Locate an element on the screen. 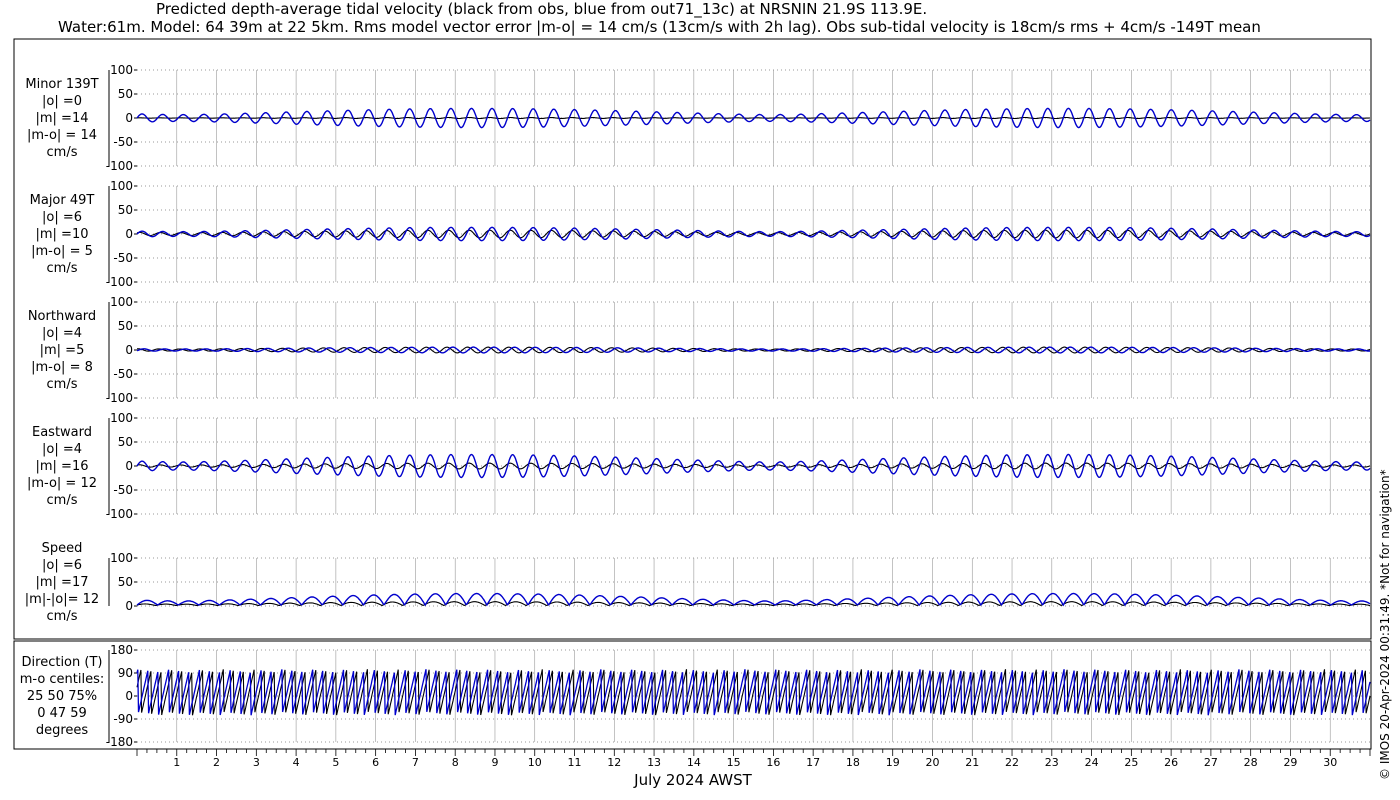 The height and width of the screenshot is (800, 1400). x-tick-label: 12 is located at coordinates (614, 762).